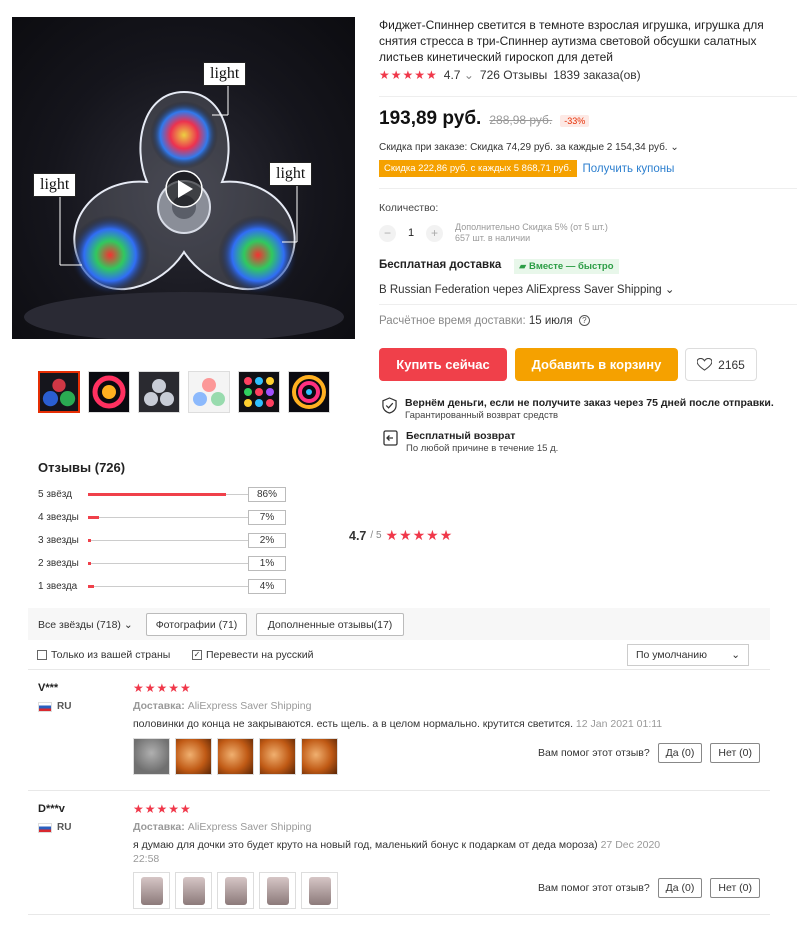  I want to click on rating-value: 4.7 ⌄, so click(459, 75).